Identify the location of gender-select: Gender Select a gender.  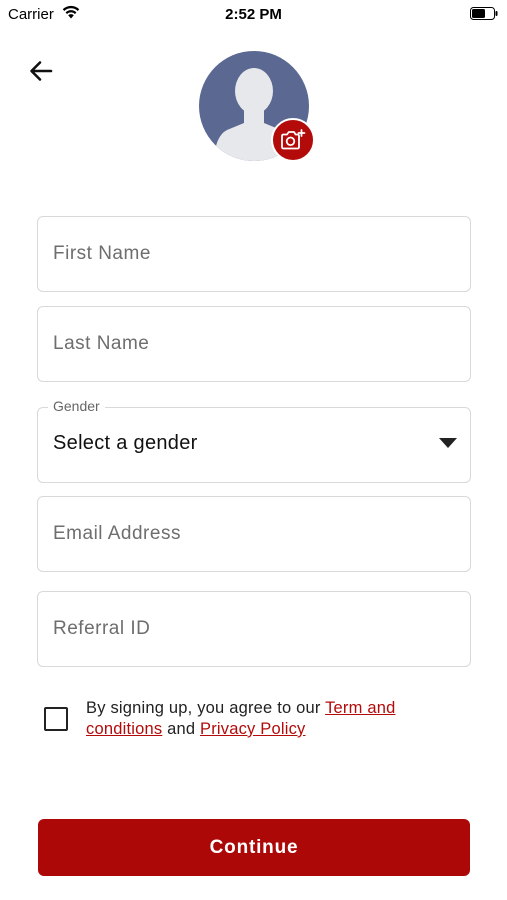
(254, 440).